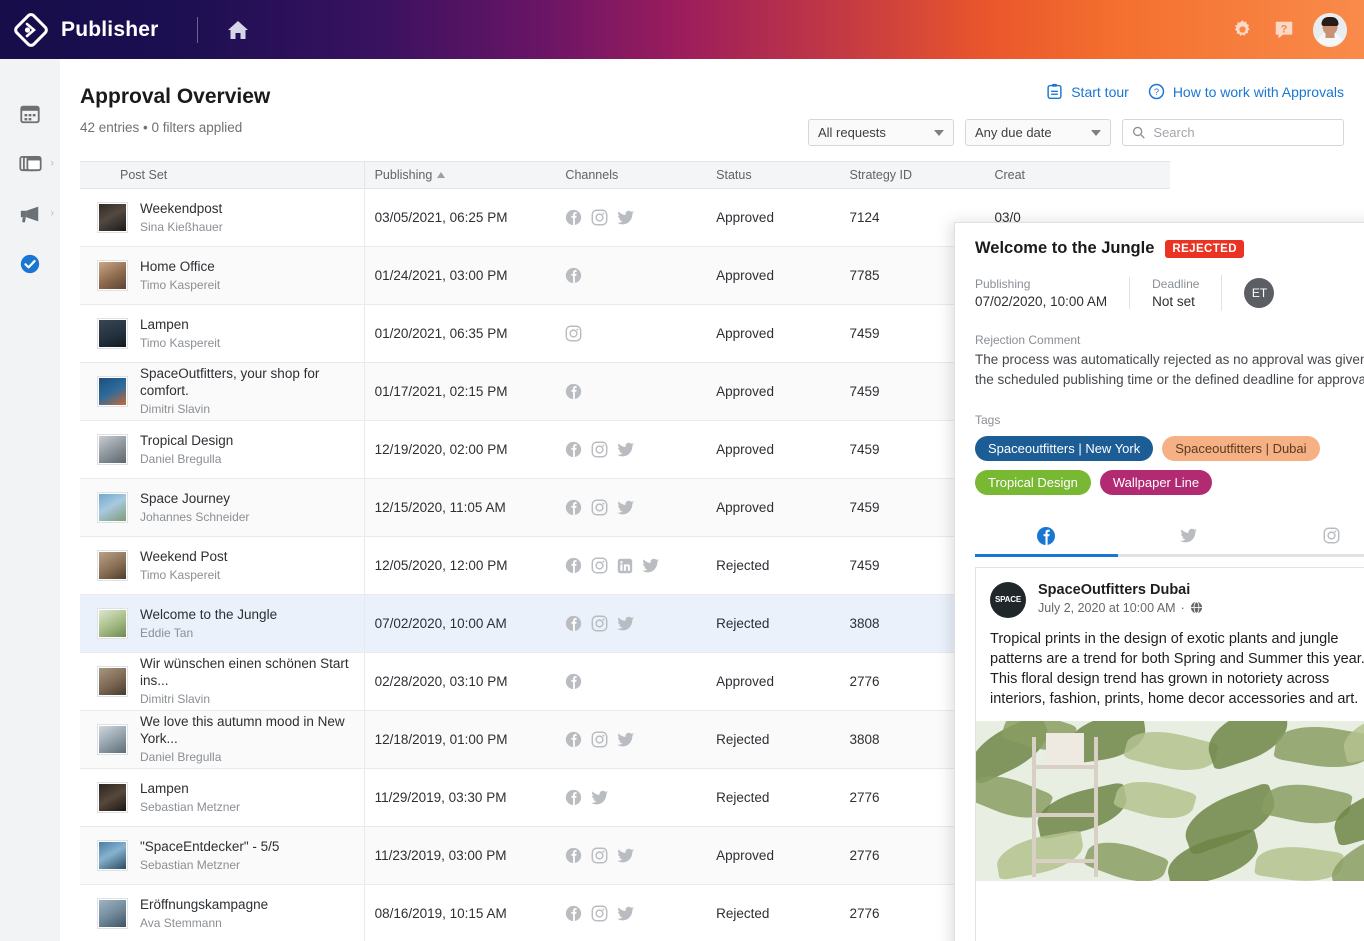 Image resolution: width=1364 pixels, height=941 pixels. What do you see at coordinates (1138, 132) in the screenshot?
I see `search-icon` at bounding box center [1138, 132].